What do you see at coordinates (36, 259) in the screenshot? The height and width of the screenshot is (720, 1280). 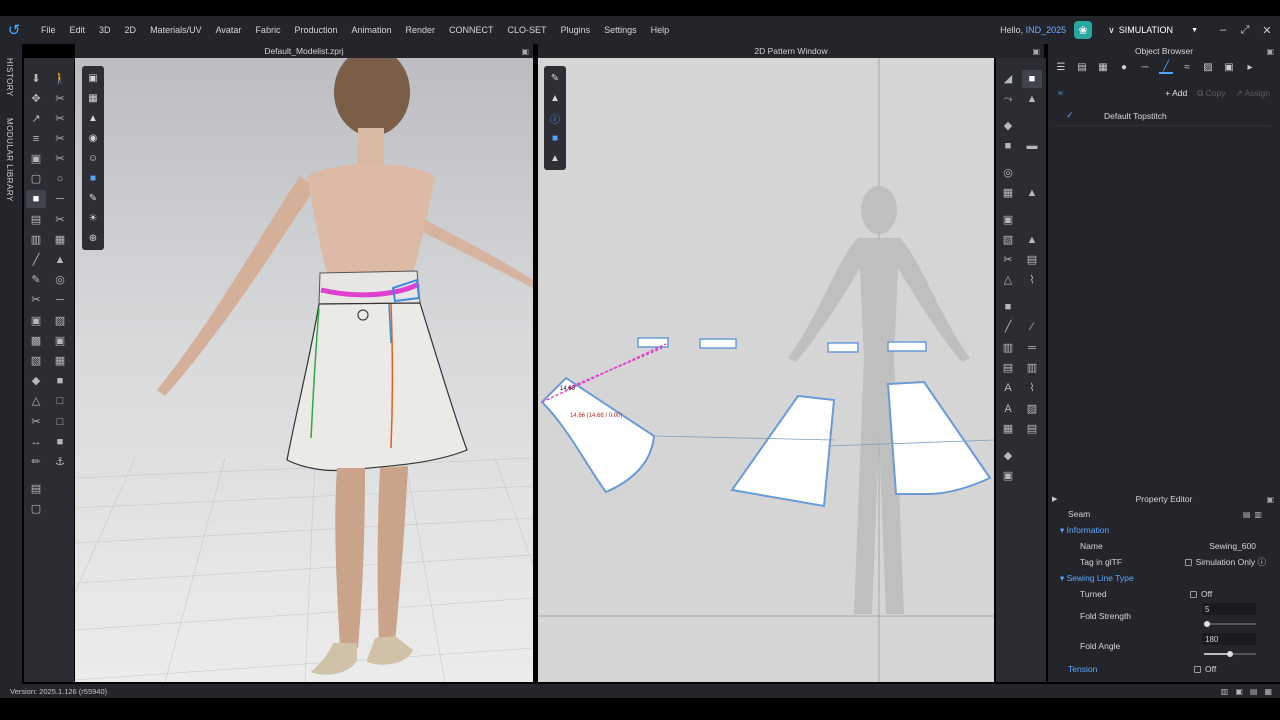 I see `line-tool-icon: ╱` at bounding box center [36, 259].